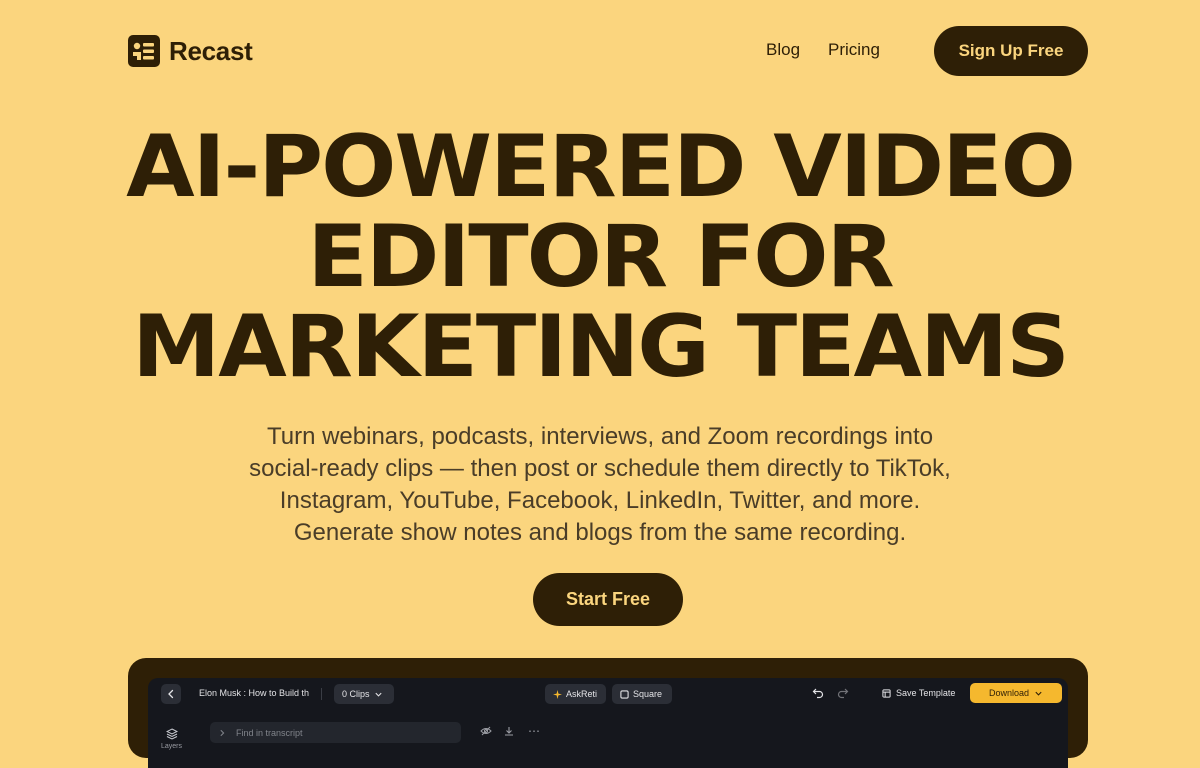 This screenshot has height=768, width=1200. I want to click on recast-logo-icon, so click(144, 51).